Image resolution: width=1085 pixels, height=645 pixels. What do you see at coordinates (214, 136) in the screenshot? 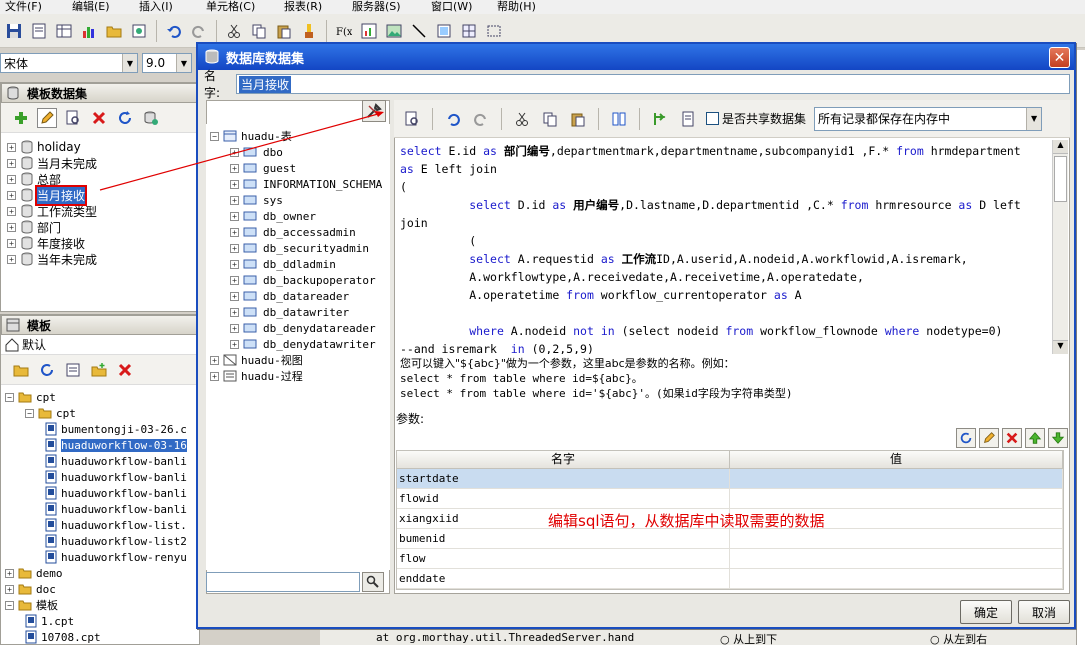
I see `collapse-icon: −` at bounding box center [214, 136].